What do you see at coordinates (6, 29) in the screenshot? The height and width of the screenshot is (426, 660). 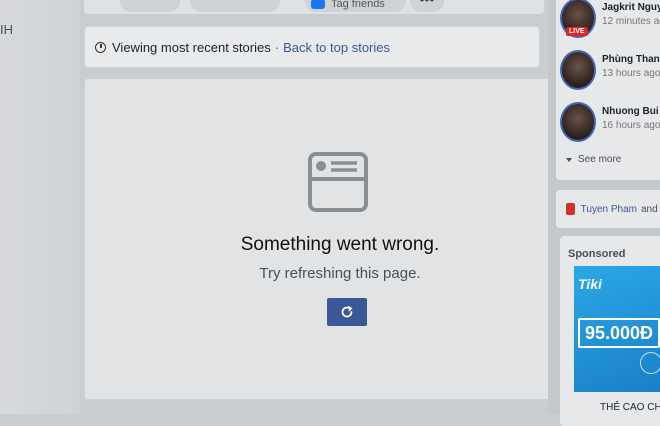 I see `left-sidebar-fragment: IH` at bounding box center [6, 29].